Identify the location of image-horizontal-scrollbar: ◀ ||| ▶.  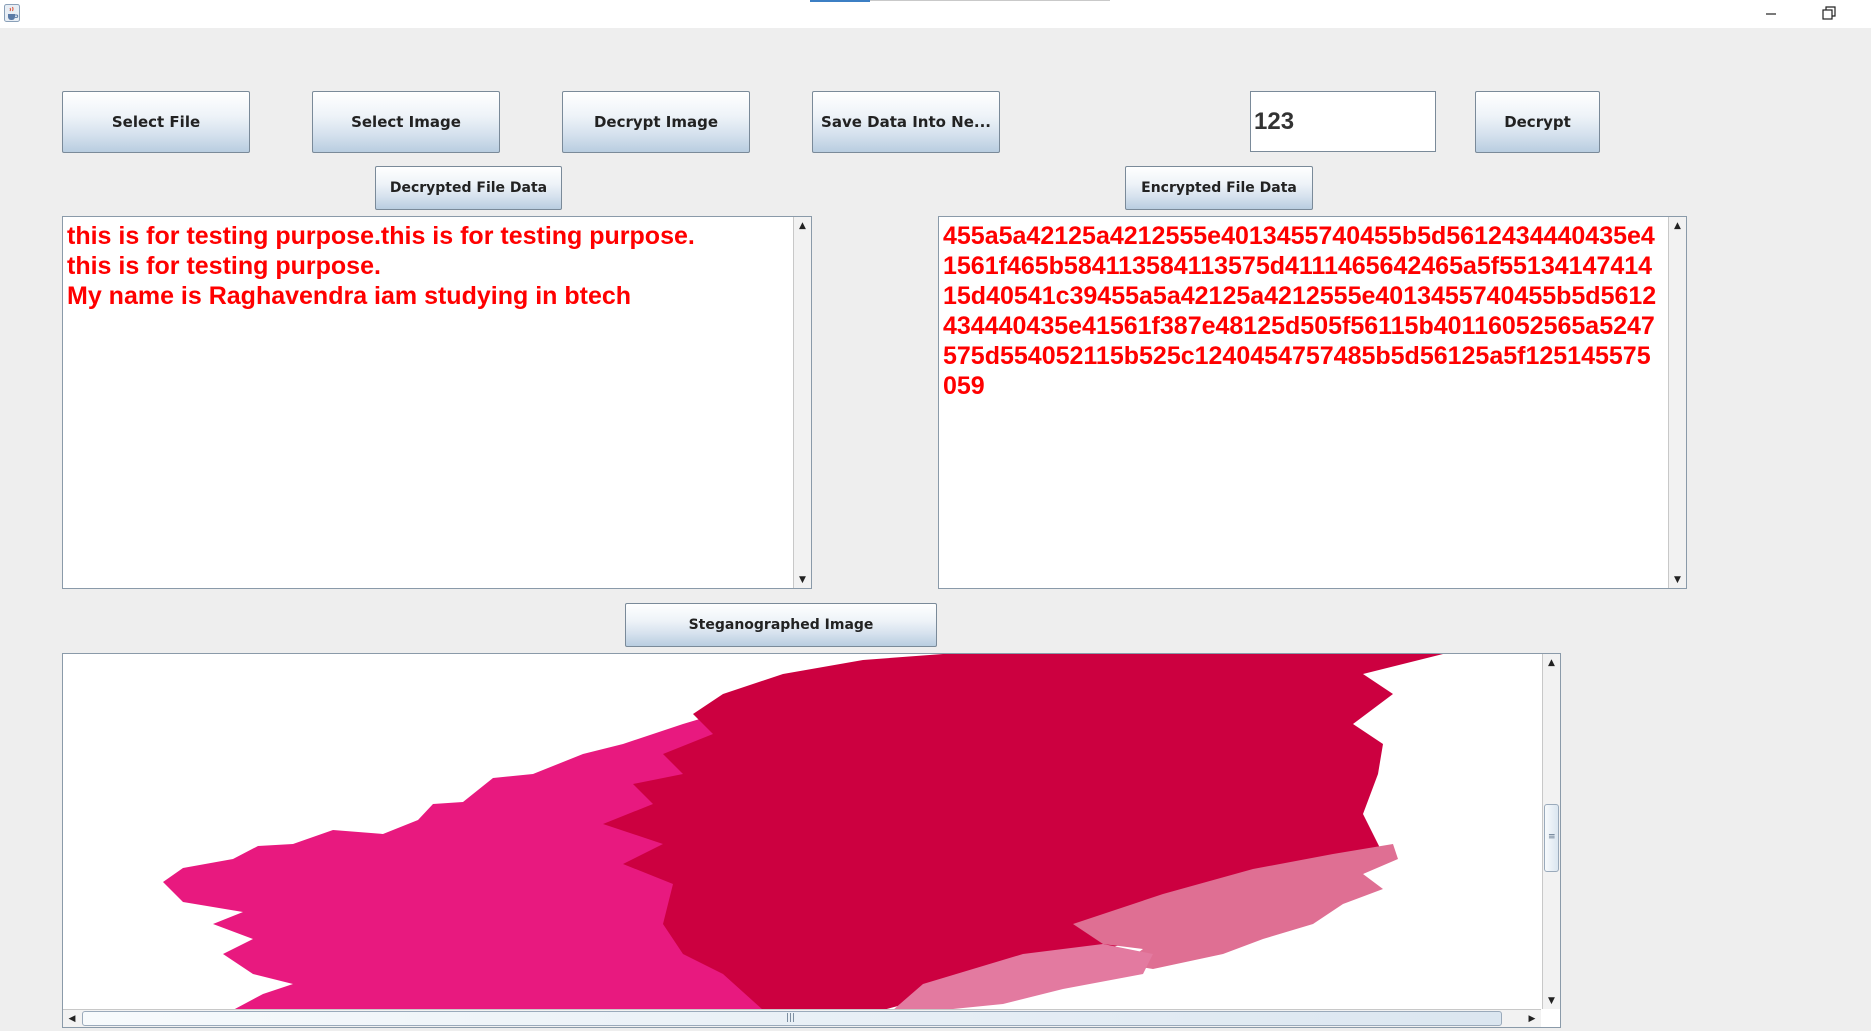
(802, 1018).